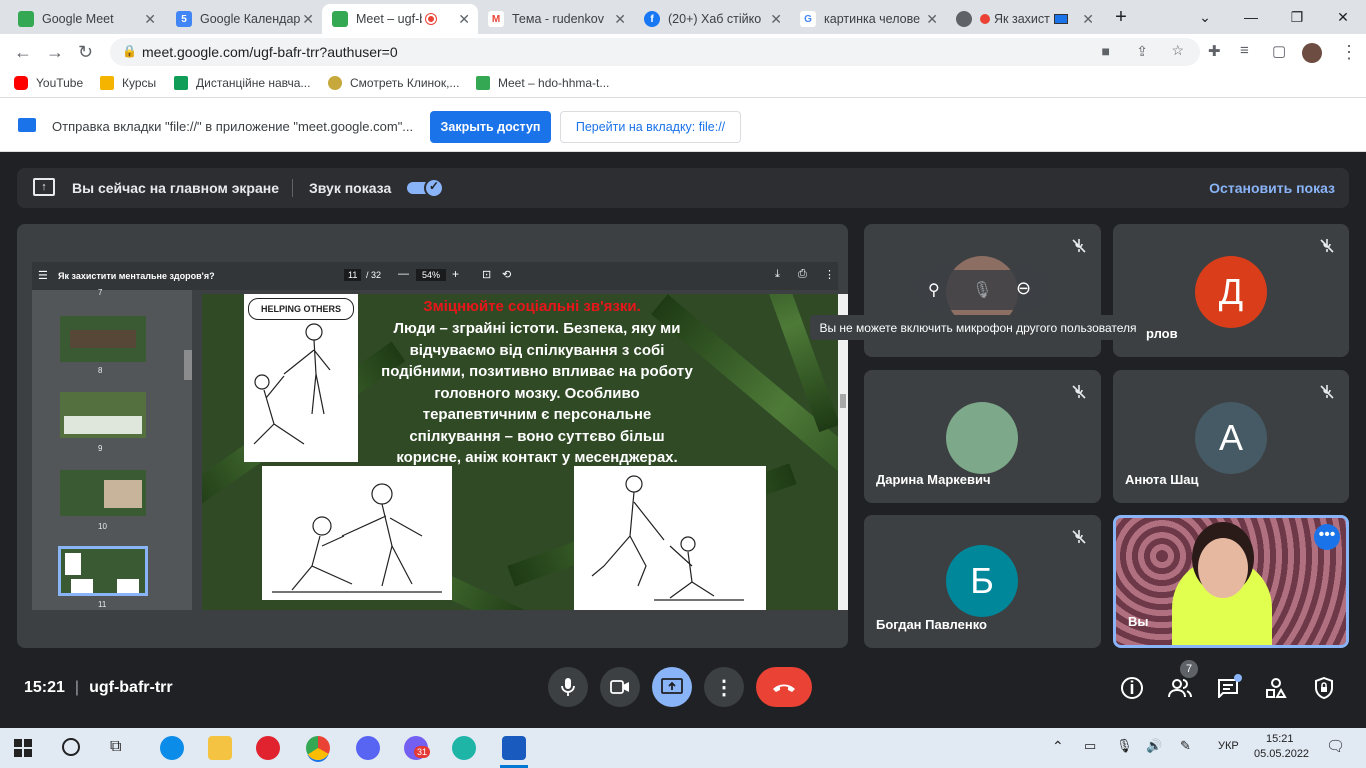 The height and width of the screenshot is (768, 1366). I want to click on menu-icon: ☰, so click(43, 275).